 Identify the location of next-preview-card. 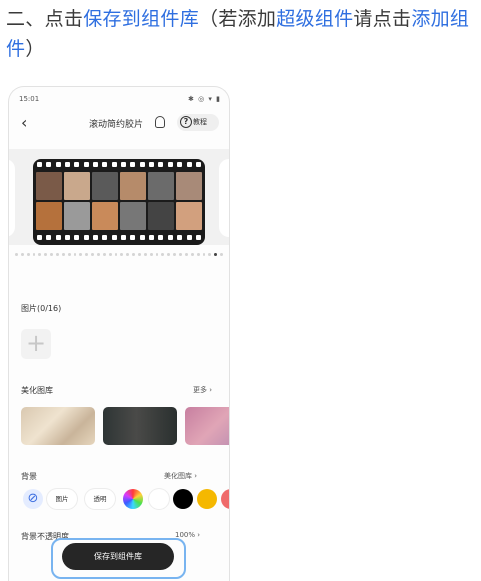
(224, 198).